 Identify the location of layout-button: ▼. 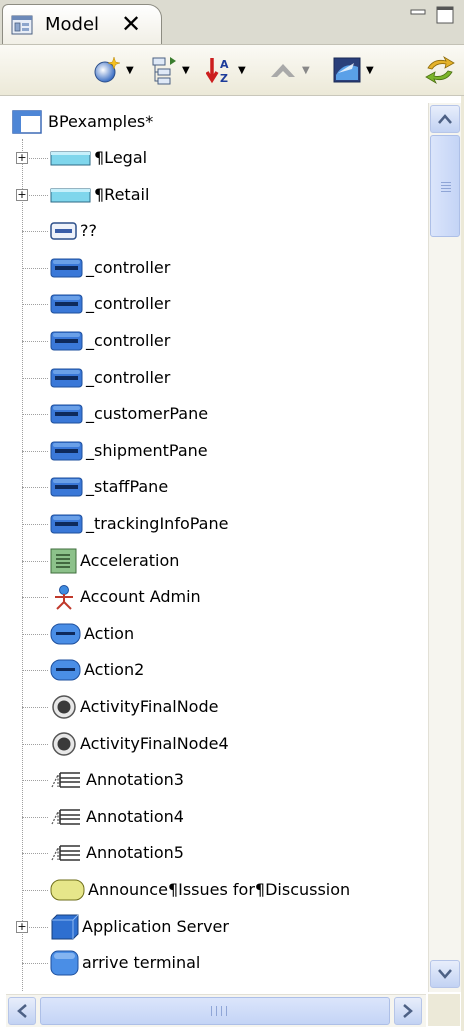
(170, 70).